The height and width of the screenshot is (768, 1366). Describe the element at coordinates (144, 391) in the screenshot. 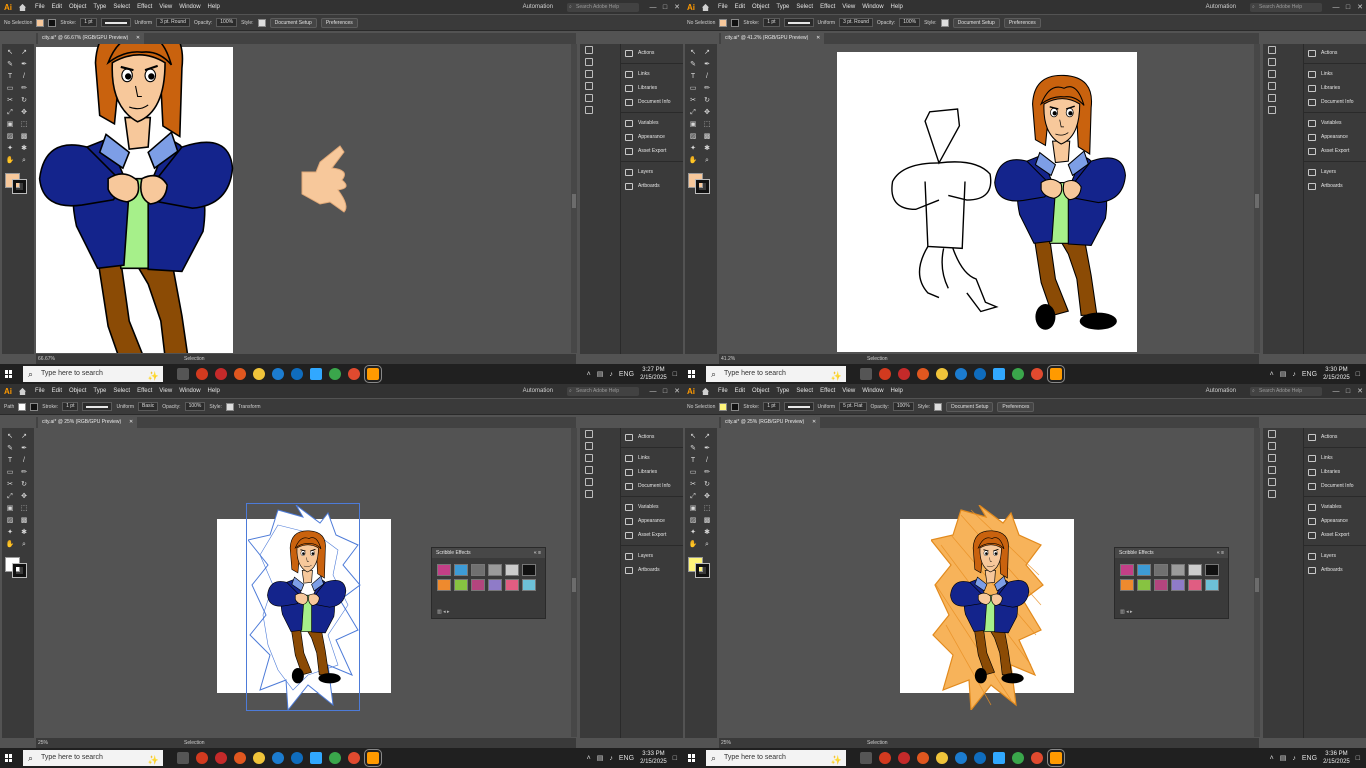

I see `menu-effect: Effect` at that location.